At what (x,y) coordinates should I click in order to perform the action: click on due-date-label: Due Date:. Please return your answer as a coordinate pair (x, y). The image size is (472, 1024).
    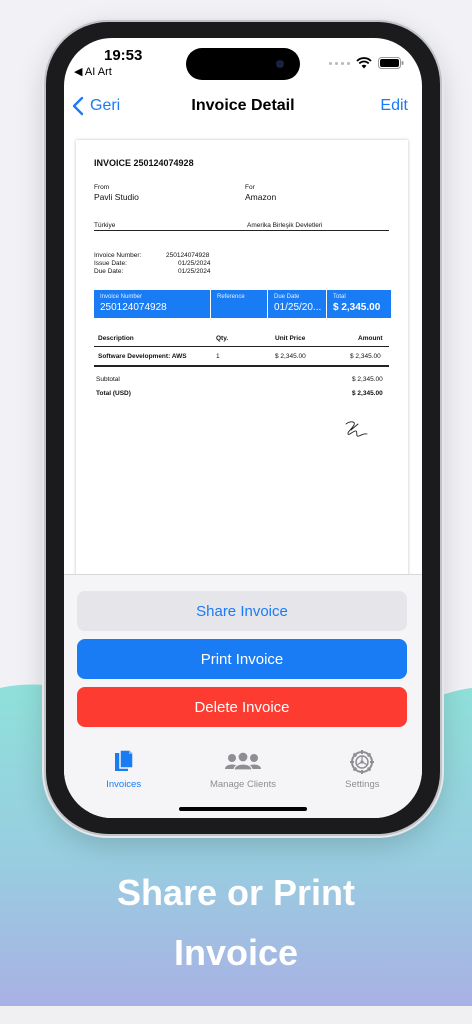
    Looking at the image, I should click on (109, 271).